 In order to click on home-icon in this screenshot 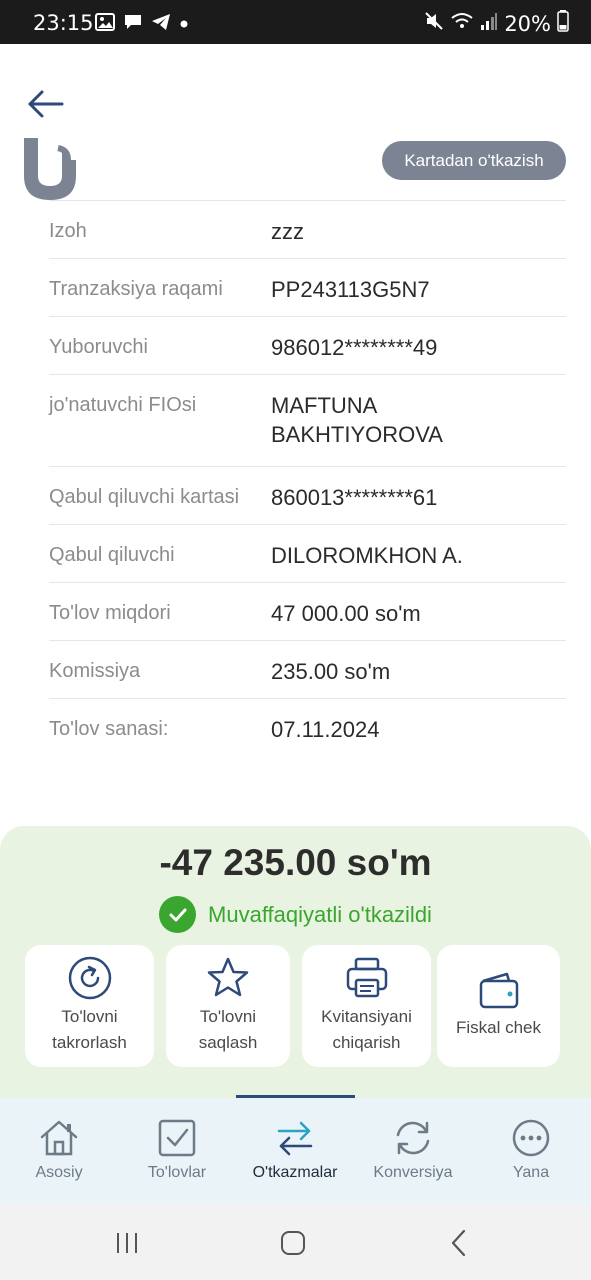, I will do `click(59, 1138)`.